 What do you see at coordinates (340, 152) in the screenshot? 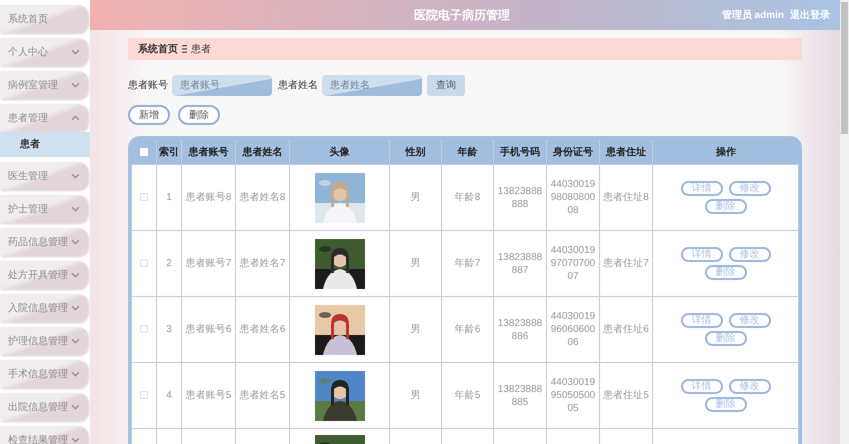
I see `column-header: 头像` at bounding box center [340, 152].